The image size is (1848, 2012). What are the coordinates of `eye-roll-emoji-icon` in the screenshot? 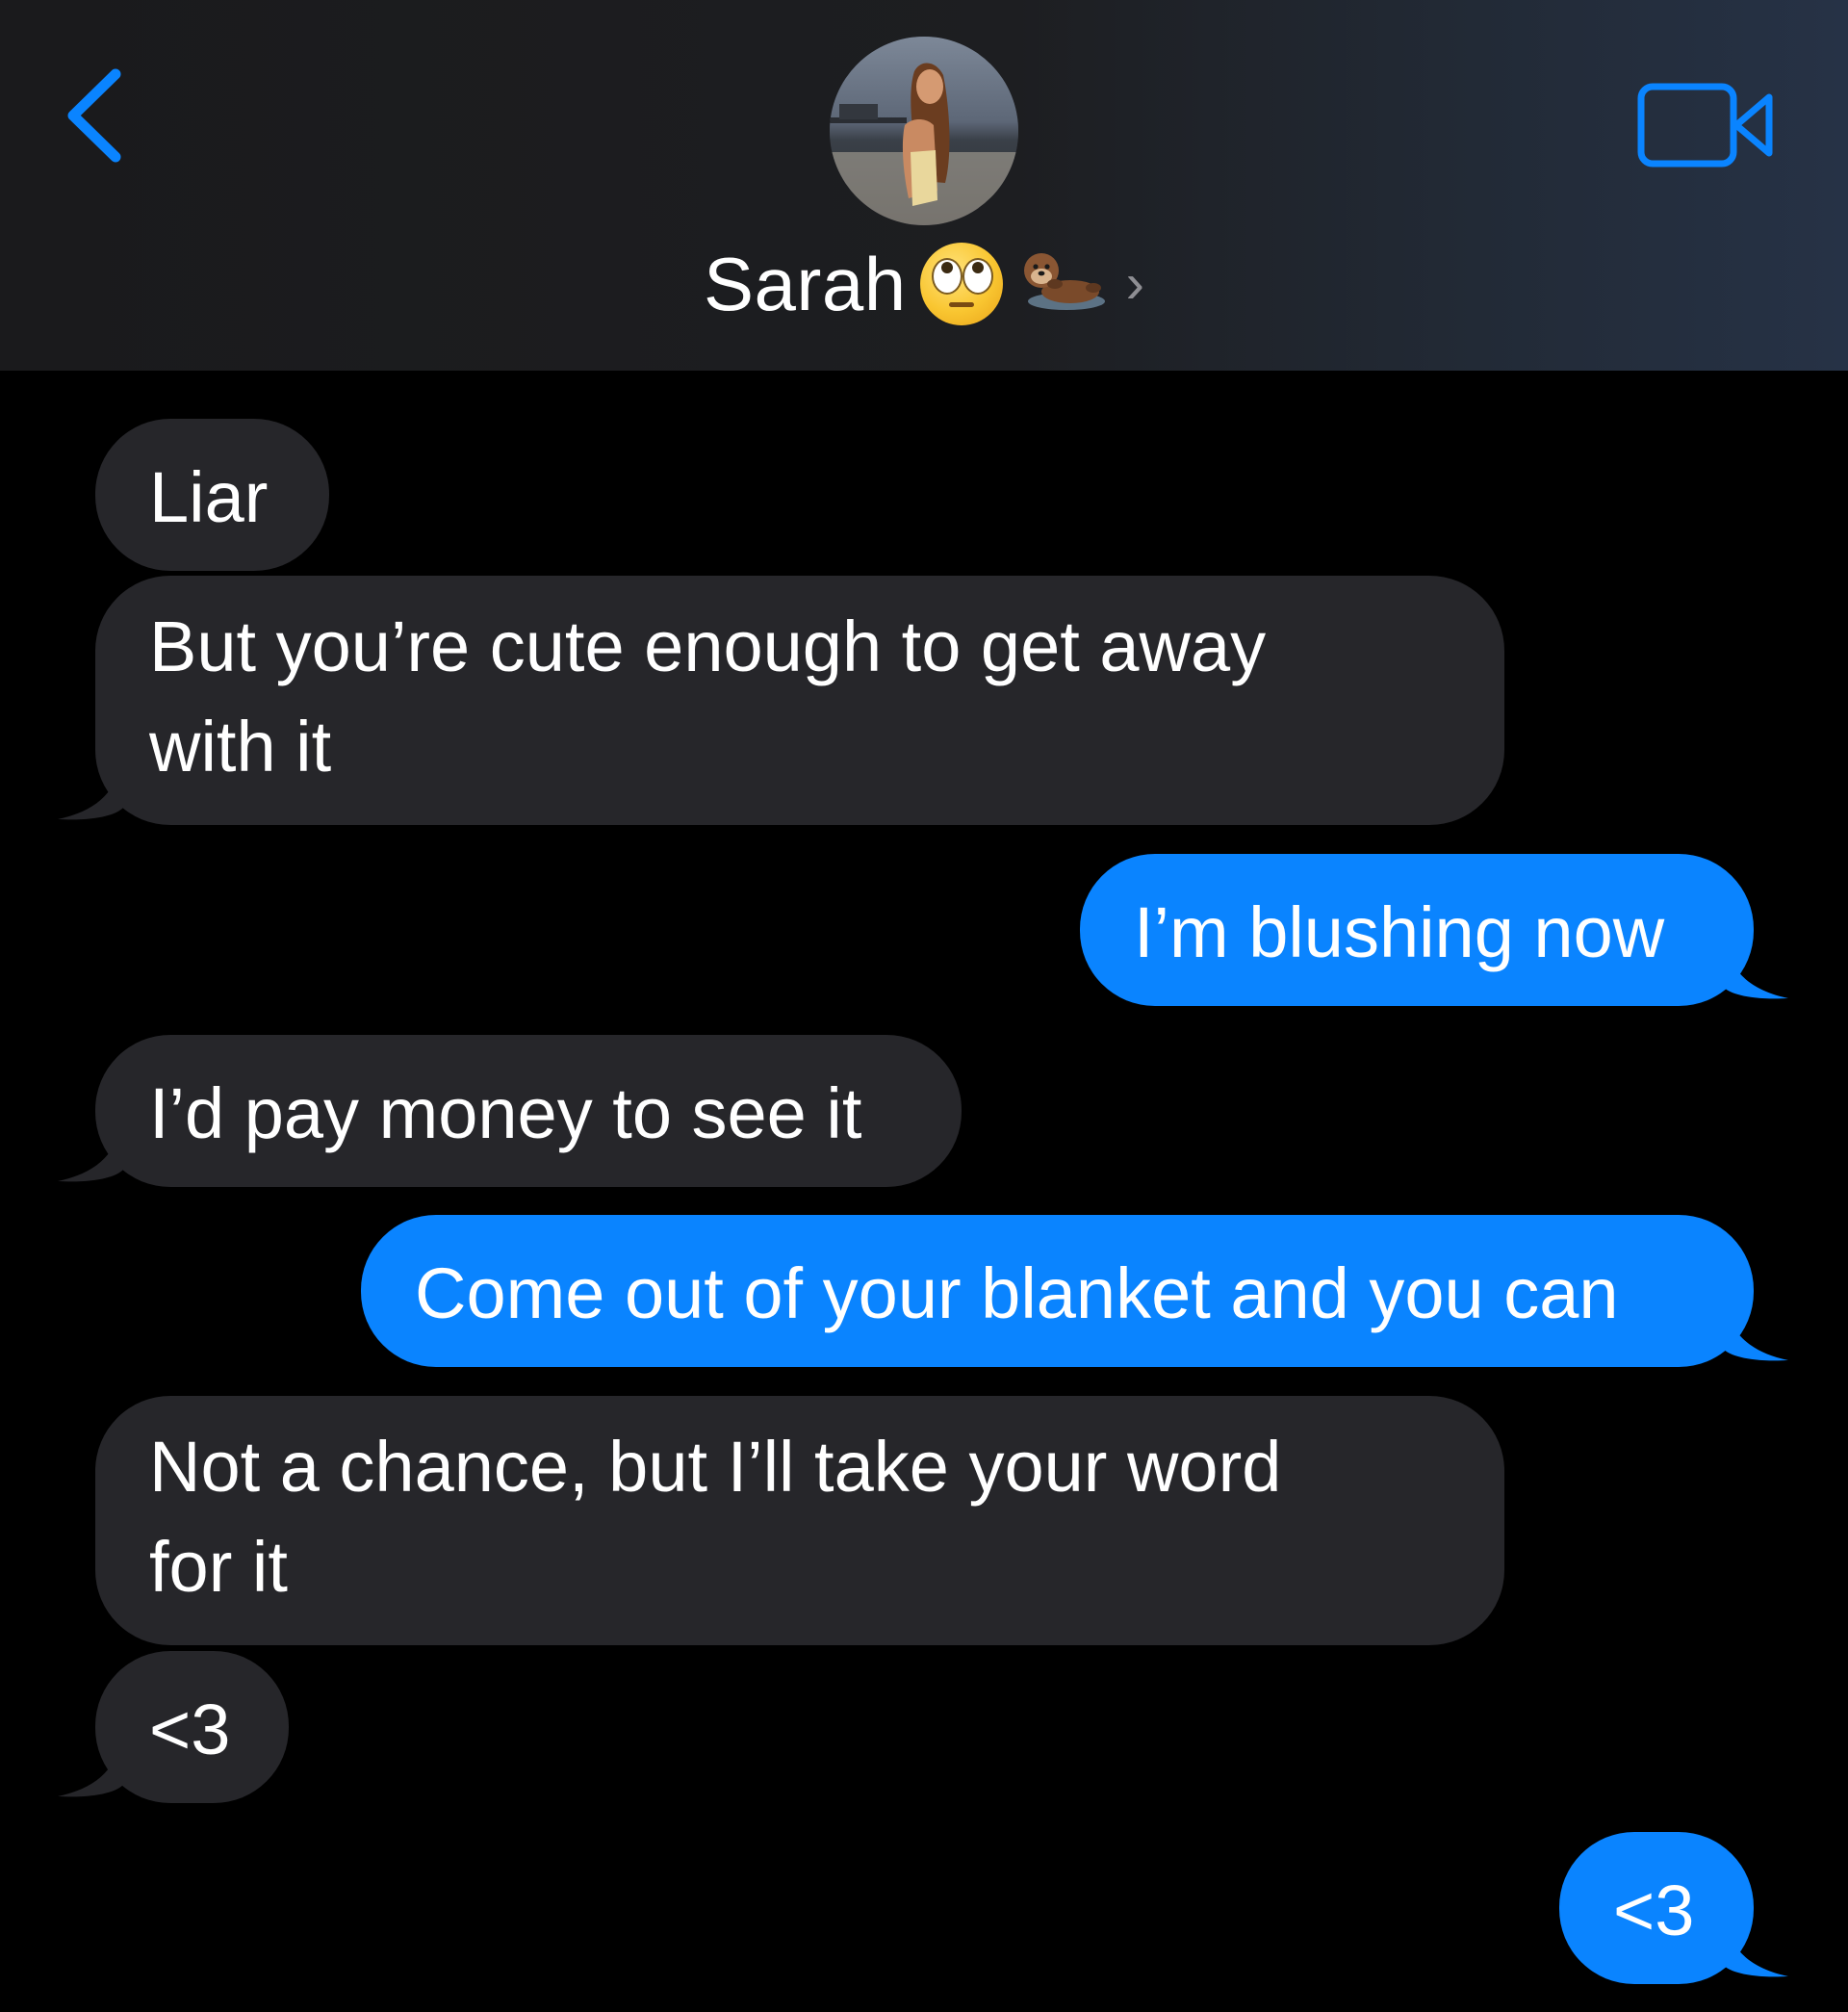 It's located at (961, 284).